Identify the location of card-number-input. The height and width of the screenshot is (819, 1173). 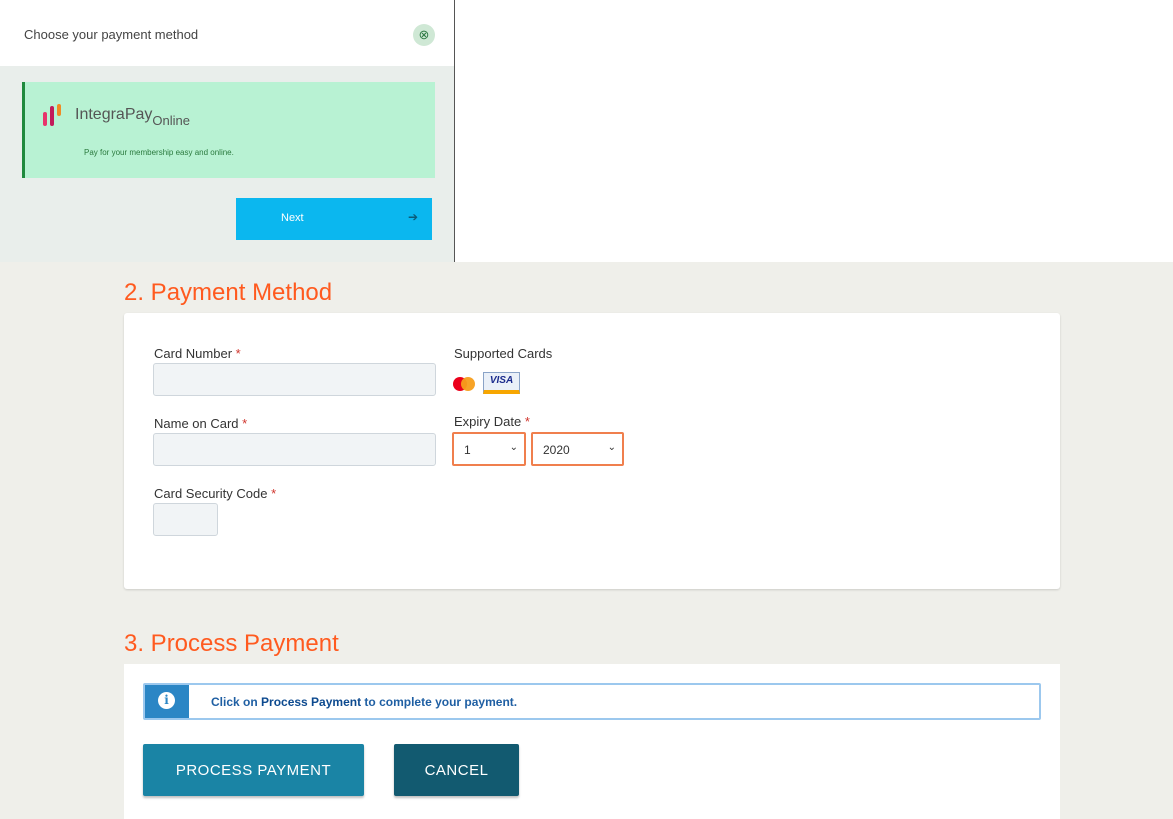
(294, 379).